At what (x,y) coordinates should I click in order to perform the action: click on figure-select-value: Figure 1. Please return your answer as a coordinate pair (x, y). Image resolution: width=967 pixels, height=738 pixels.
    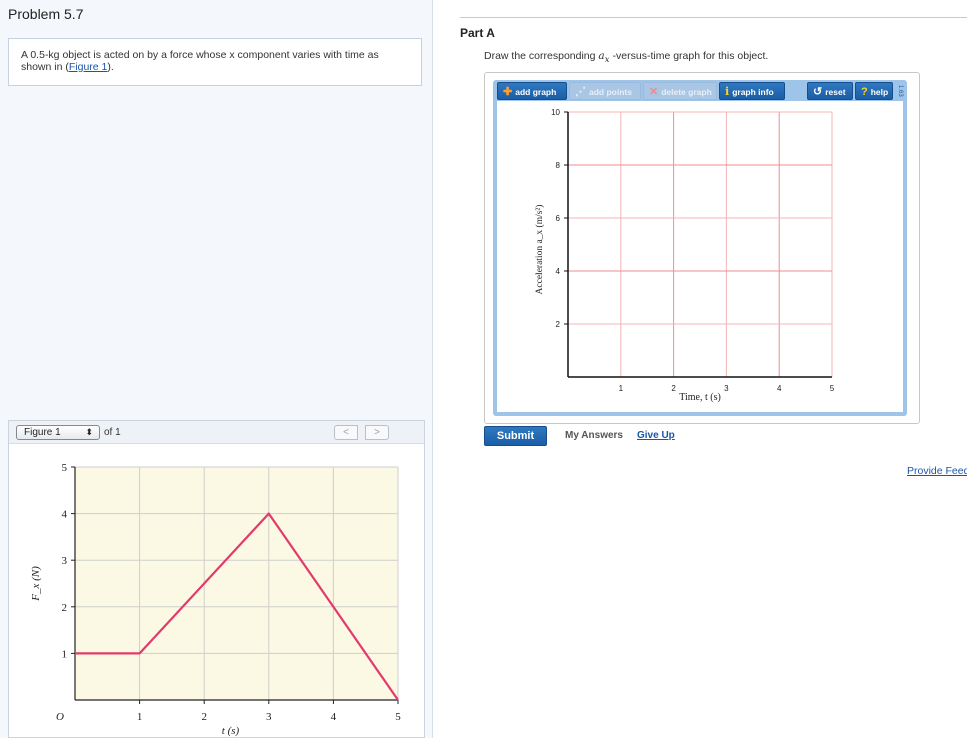
    Looking at the image, I should click on (42, 432).